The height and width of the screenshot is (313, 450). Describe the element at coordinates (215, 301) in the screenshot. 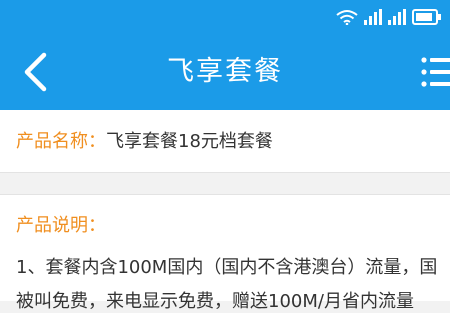

I see `description-line: 被叫免费，来电显示免费，赠送100M/月省内流量` at that location.